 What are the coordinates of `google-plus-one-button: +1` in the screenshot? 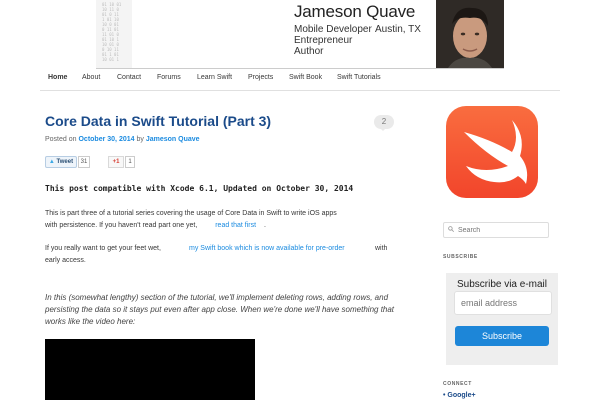 It's located at (116, 162).